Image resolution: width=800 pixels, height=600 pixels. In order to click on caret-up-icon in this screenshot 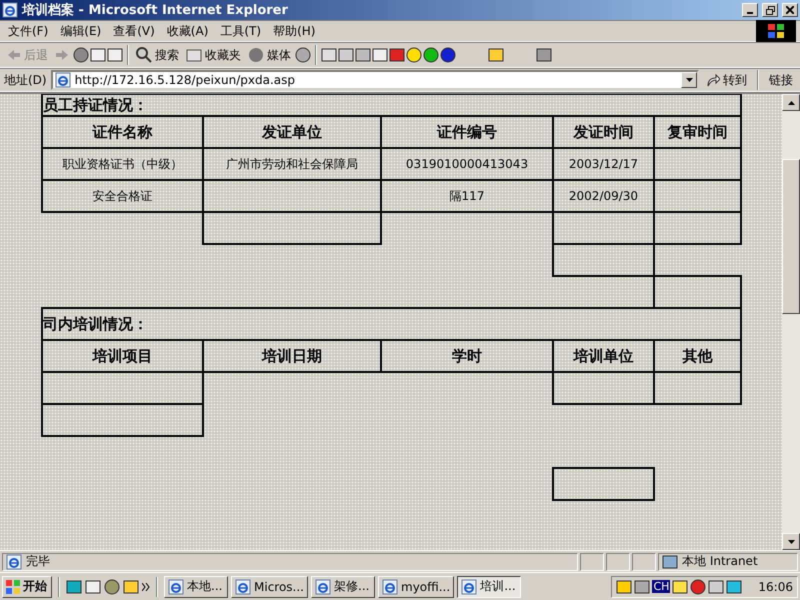, I will do `click(791, 102)`.